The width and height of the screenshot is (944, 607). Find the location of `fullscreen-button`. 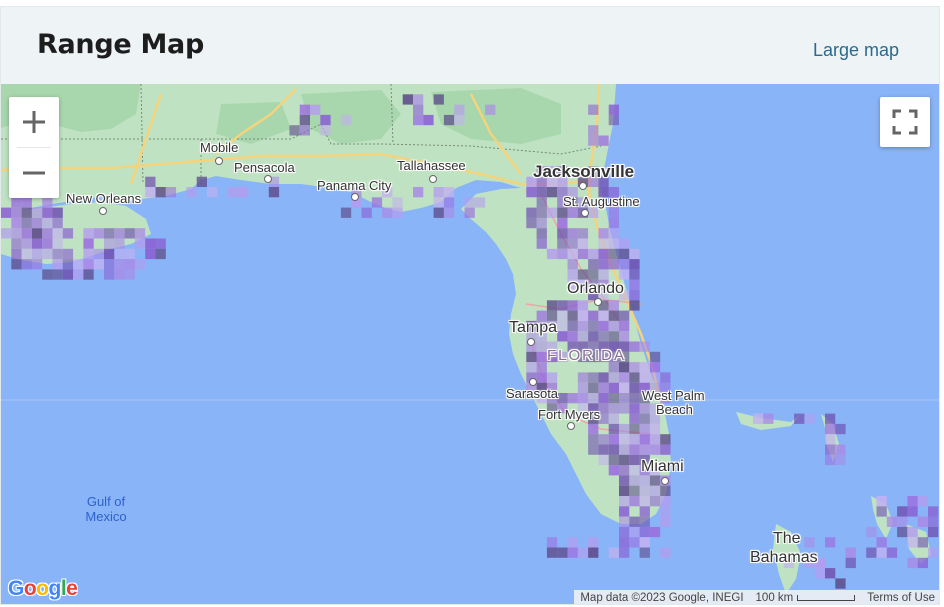

fullscreen-button is located at coordinates (905, 122).